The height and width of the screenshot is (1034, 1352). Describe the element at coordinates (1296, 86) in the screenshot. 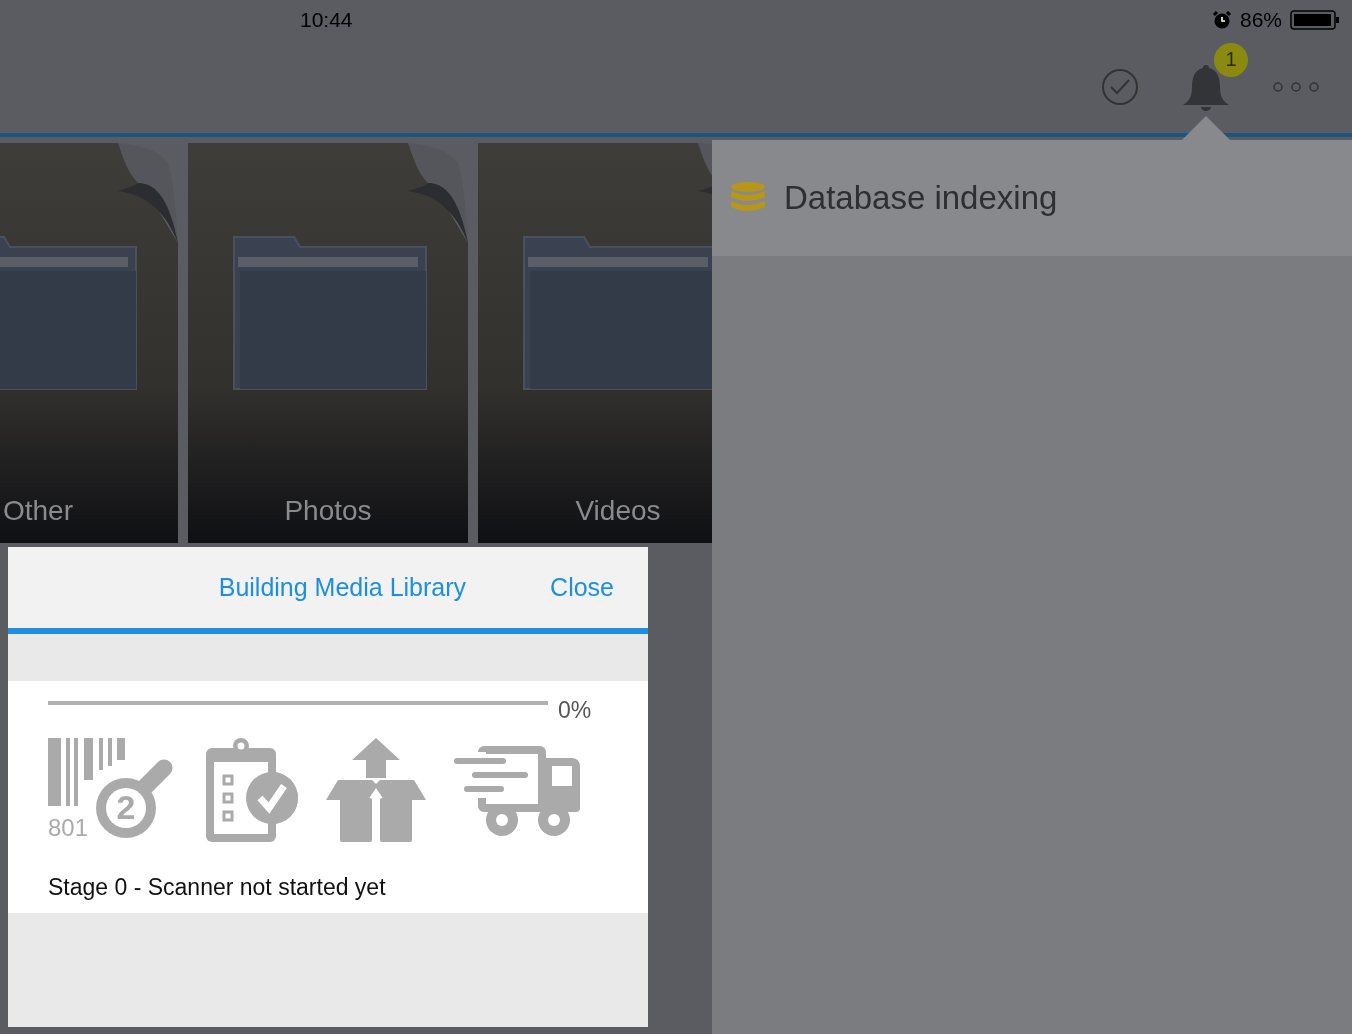

I see `more-icon` at that location.